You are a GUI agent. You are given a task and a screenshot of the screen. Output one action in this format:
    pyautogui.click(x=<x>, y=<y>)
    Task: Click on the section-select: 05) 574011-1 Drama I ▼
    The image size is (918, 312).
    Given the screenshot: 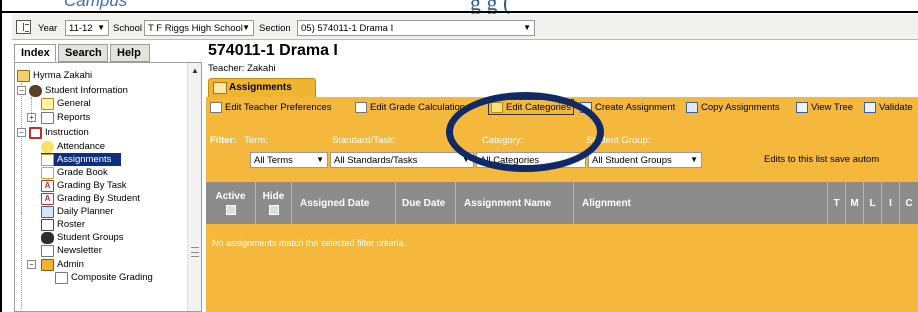 What is the action you would take?
    pyautogui.click(x=416, y=28)
    